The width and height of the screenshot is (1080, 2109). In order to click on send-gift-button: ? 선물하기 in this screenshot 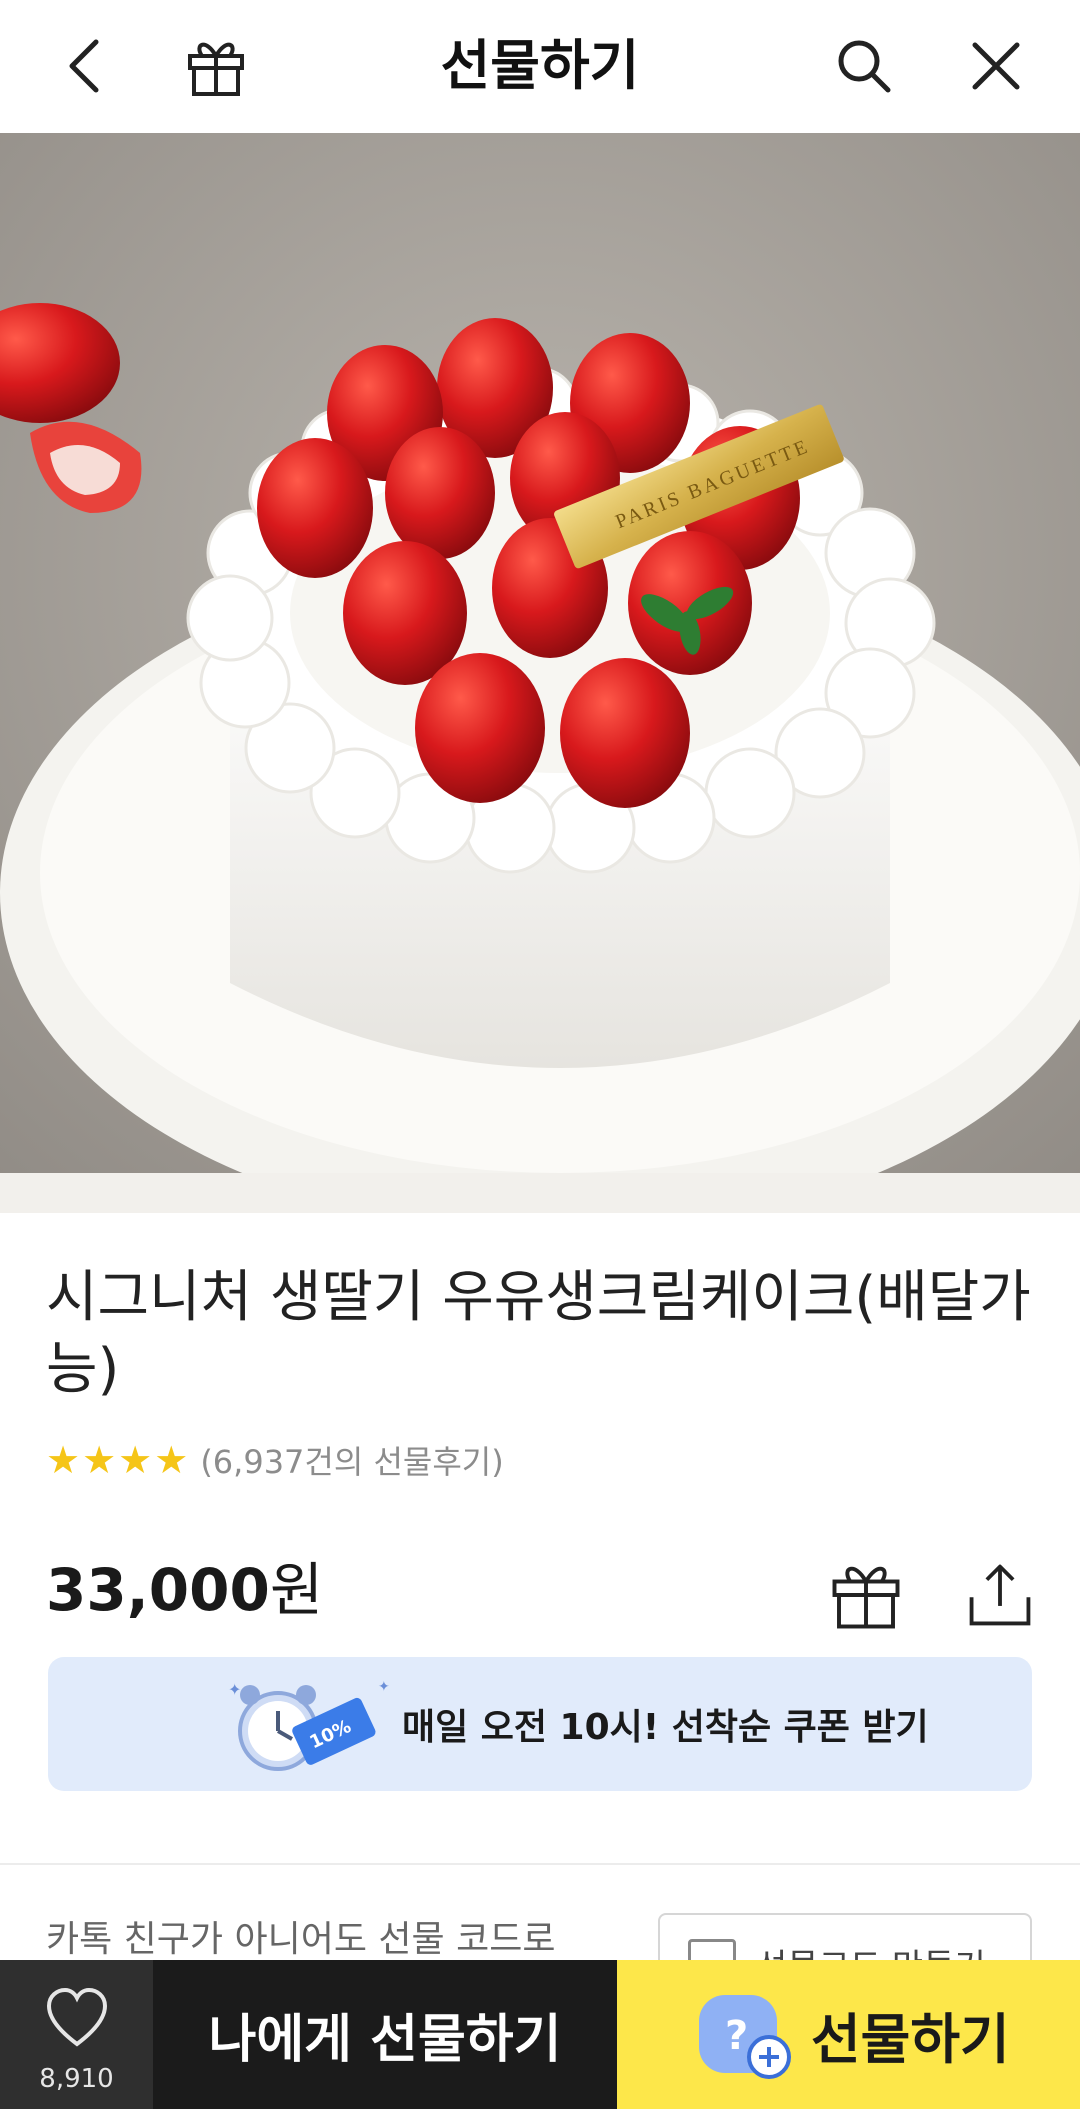, I will do `click(848, 2034)`.